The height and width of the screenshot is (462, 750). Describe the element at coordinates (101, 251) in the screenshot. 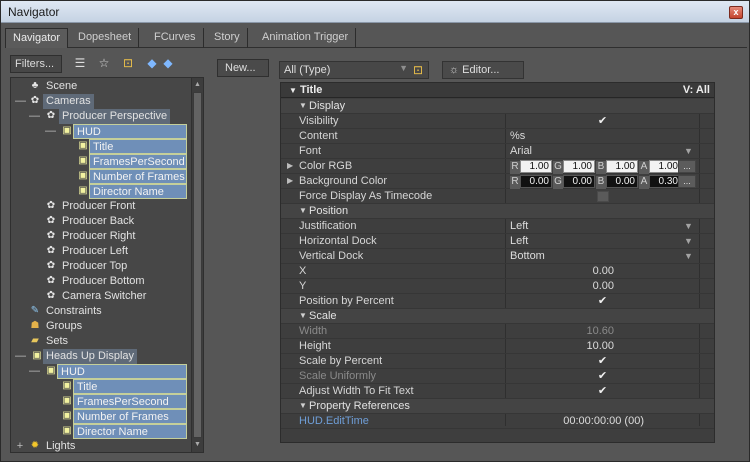

I see `tree-item-producer-left: ✿ Producer Left` at that location.